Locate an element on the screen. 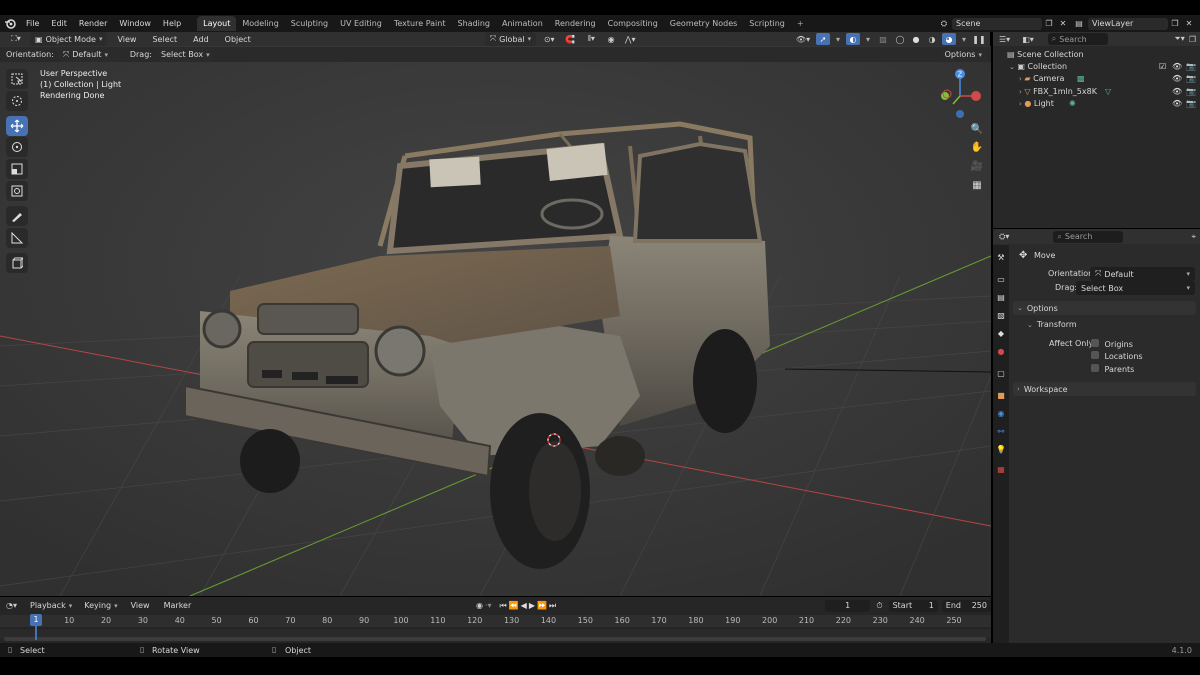 The height and width of the screenshot is (675, 1200). playback-menu: Playback ▾ is located at coordinates (51, 606).